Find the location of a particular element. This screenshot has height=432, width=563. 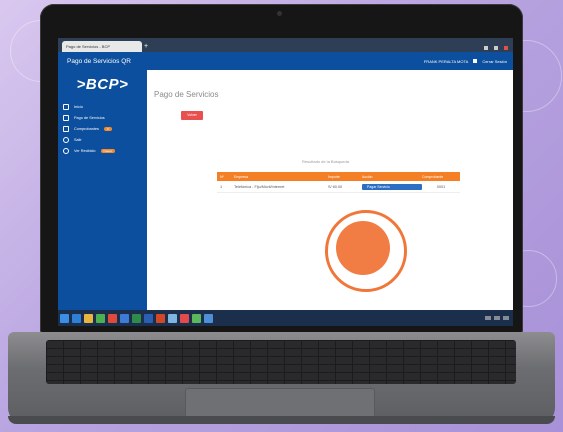

column-header: Importe is located at coordinates (334, 176).